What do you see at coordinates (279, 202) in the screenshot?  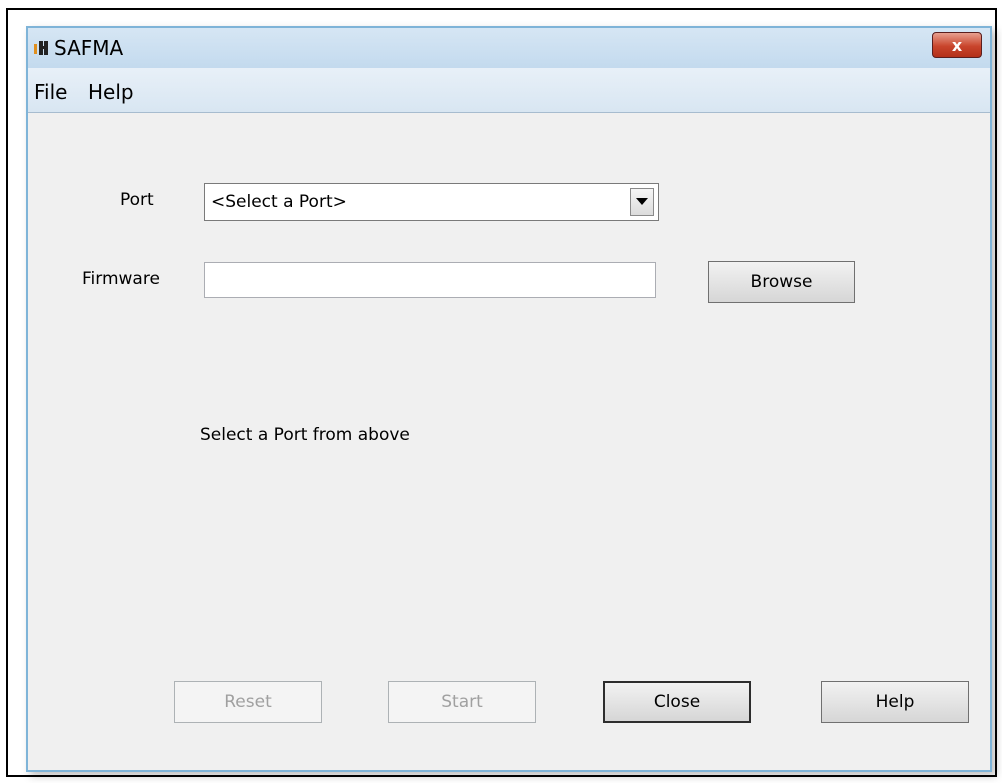 I see `port-select-value: <Select a Port>` at bounding box center [279, 202].